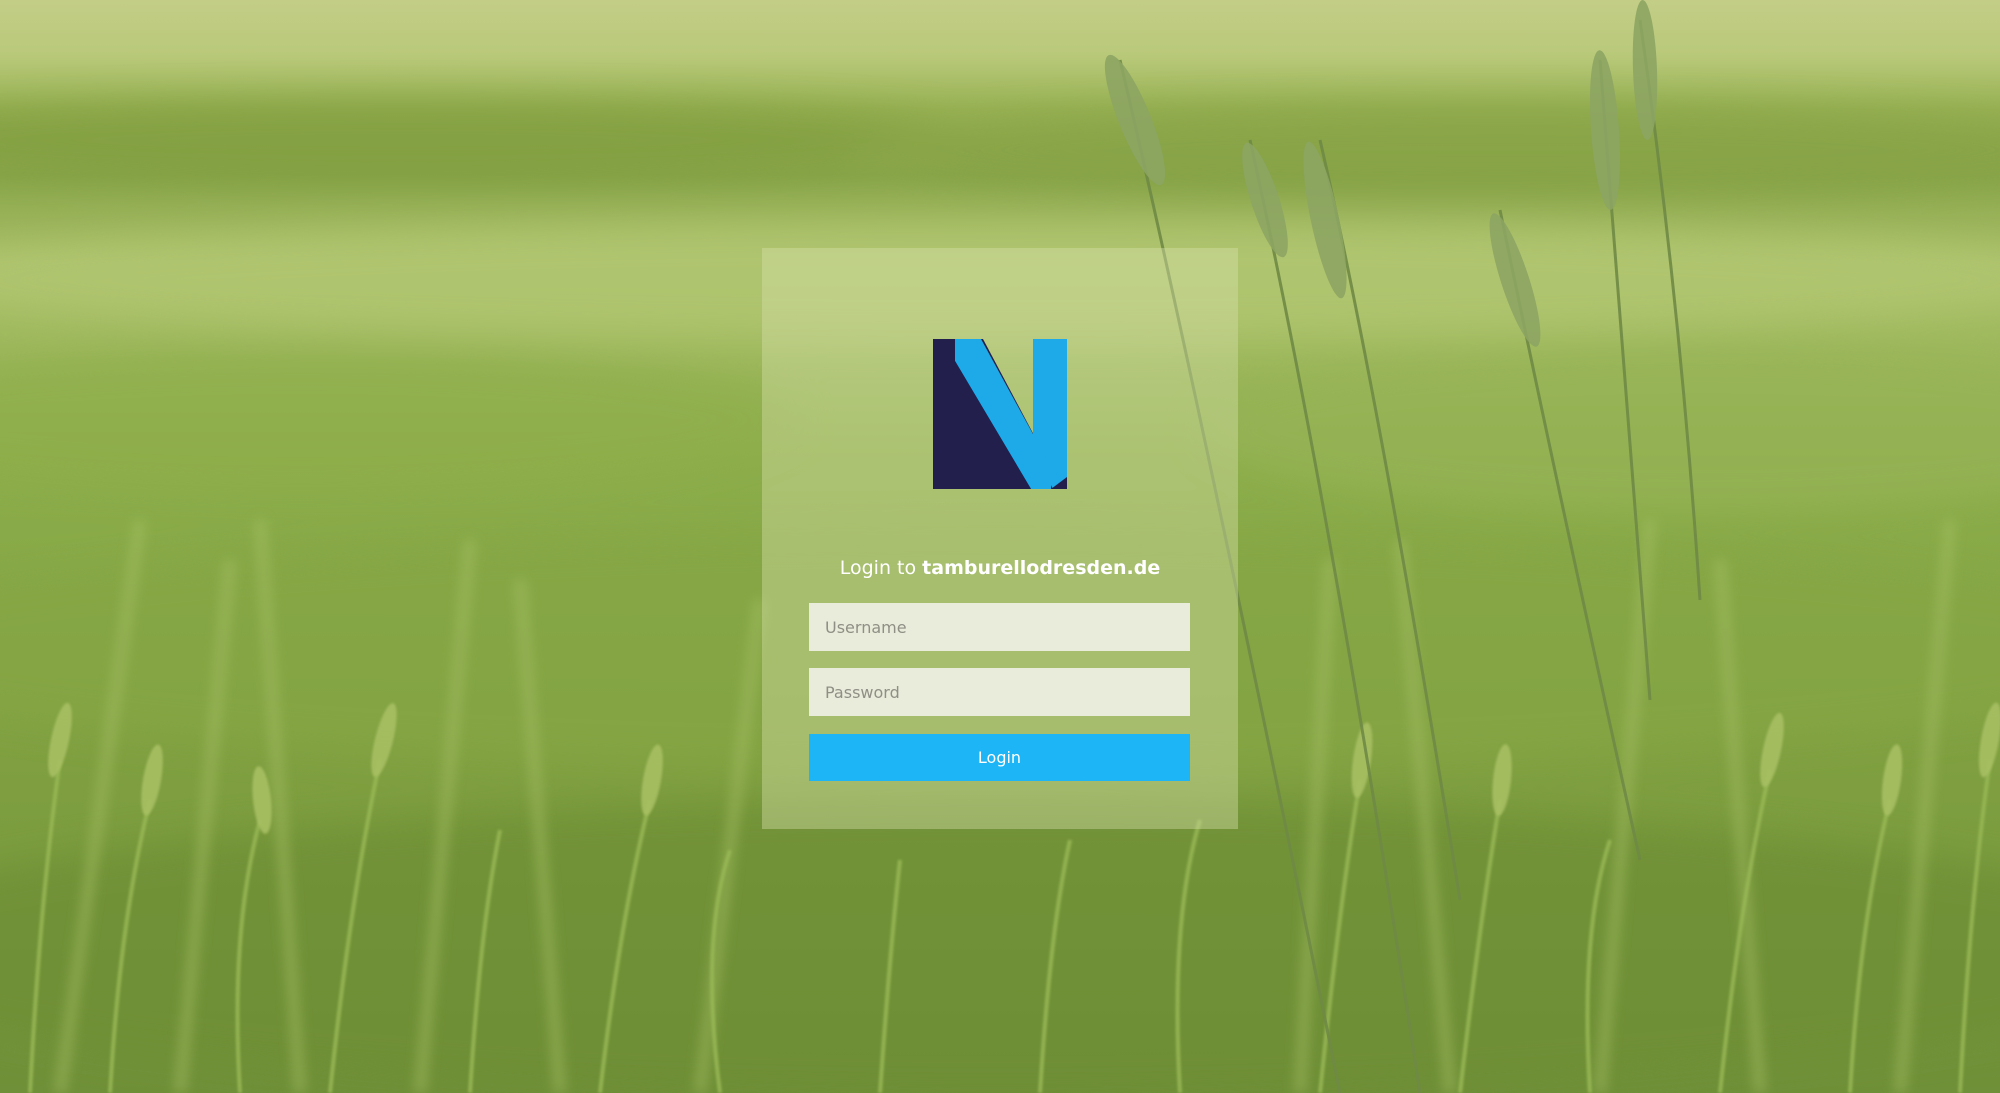 This screenshot has width=2000, height=1093. What do you see at coordinates (1041, 568) in the screenshot?
I see `site-name: tamburellodresden.de` at bounding box center [1041, 568].